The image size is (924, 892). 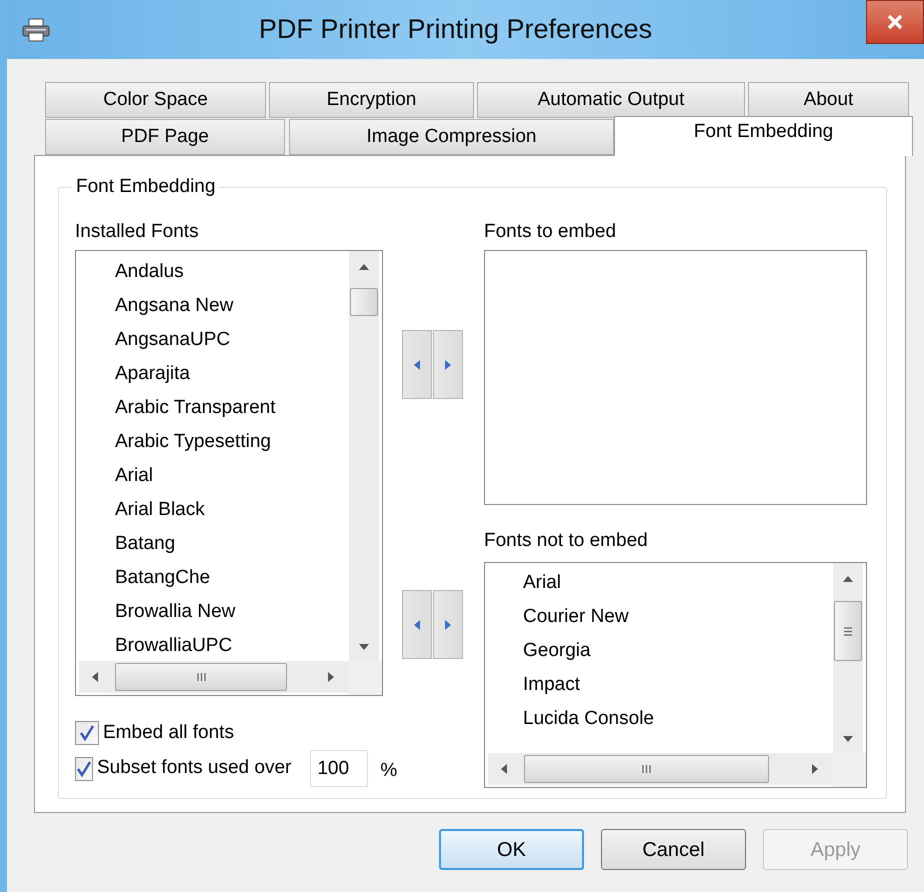 I want to click on list-item: Arial Black, so click(x=232, y=510).